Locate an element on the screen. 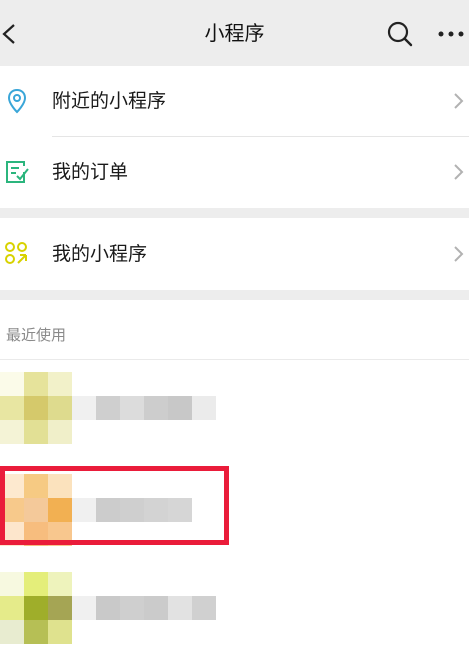  menu-card-secondary: 我的小程序 is located at coordinates (234, 254).